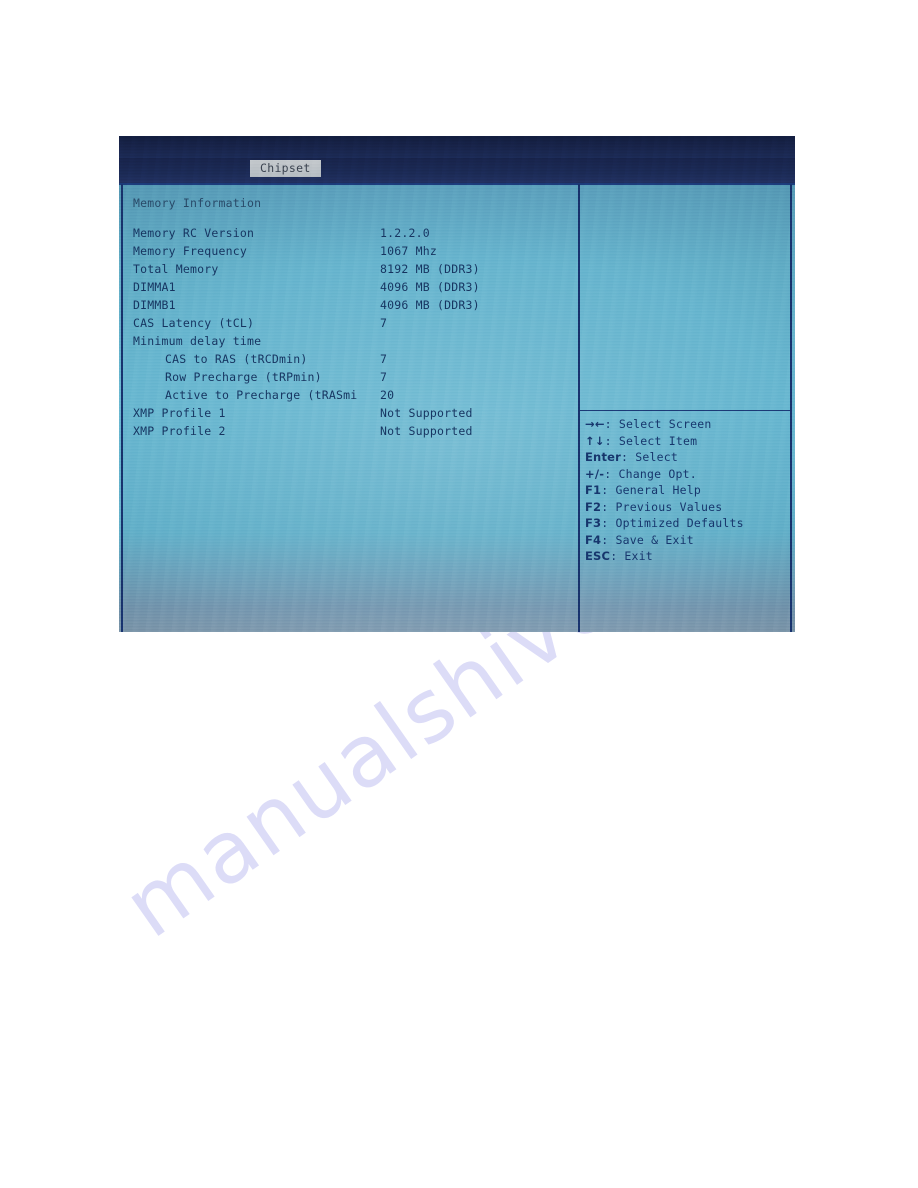 This screenshot has height=1188, width=918. I want to click on help-legend-line: +/-: Change Opt., so click(685, 474).